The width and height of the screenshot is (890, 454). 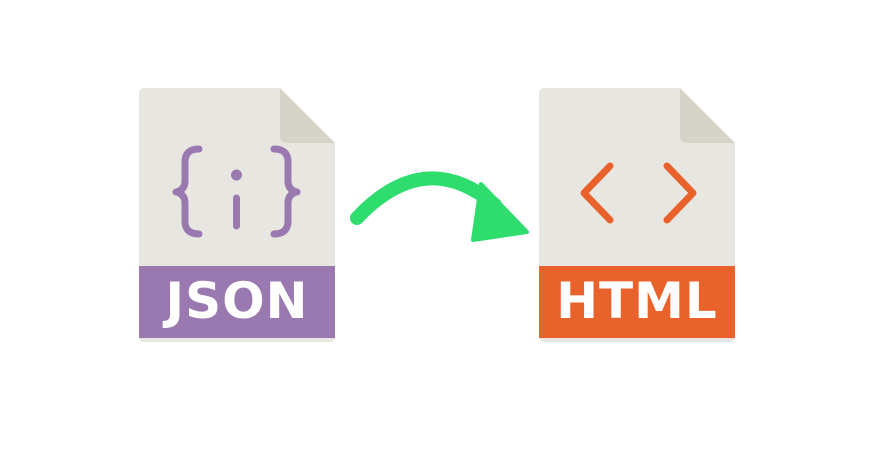 I want to click on json-fold, so click(x=307, y=115).